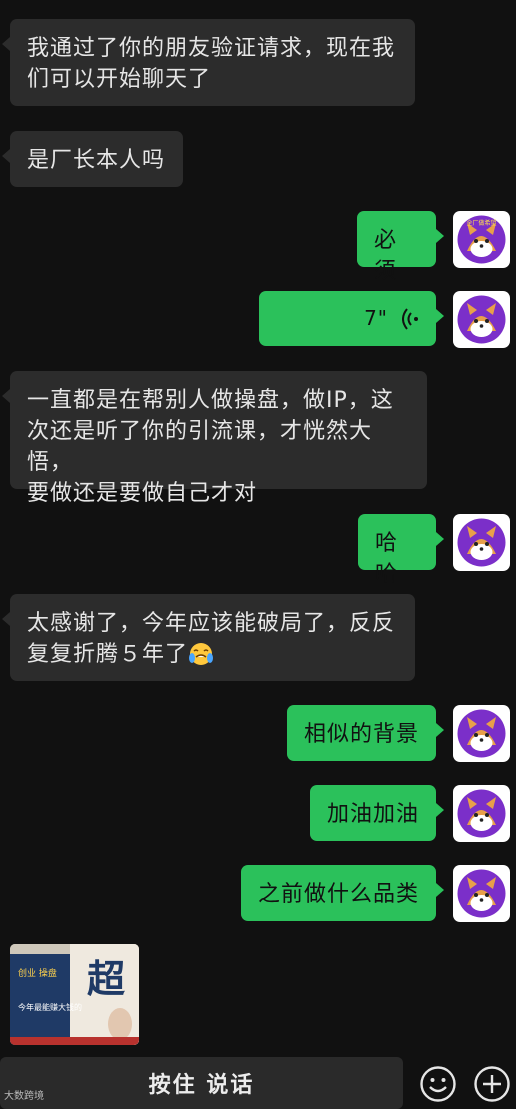  Describe the element at coordinates (108, 654) in the screenshot. I see `message-text-segment: 复复折腾５年了` at that location.